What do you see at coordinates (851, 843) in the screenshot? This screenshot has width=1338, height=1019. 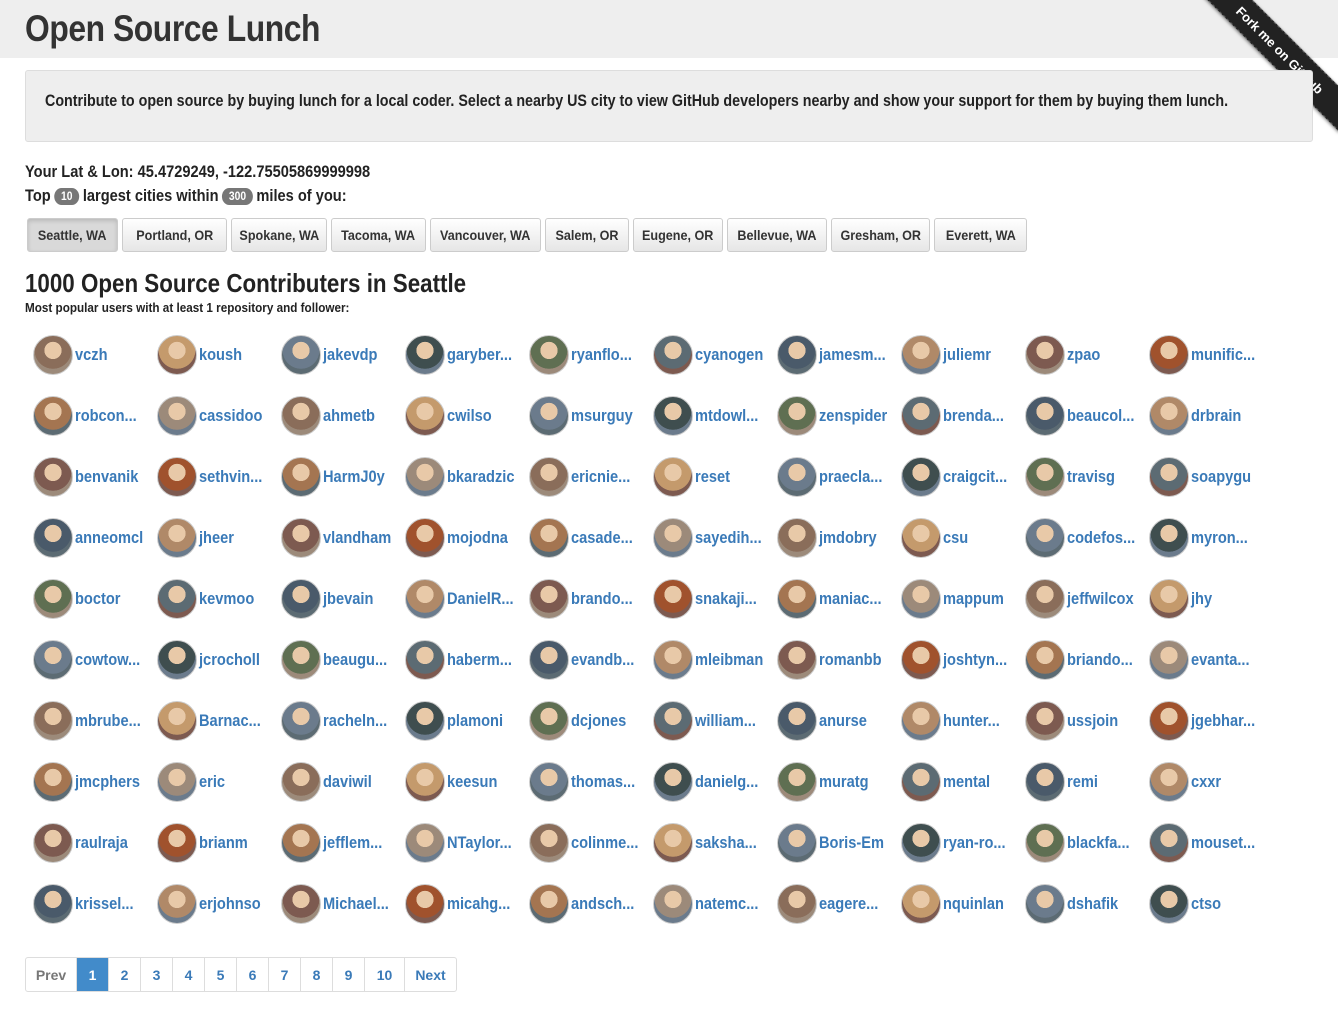 I see `user-link: Boris-Em` at bounding box center [851, 843].